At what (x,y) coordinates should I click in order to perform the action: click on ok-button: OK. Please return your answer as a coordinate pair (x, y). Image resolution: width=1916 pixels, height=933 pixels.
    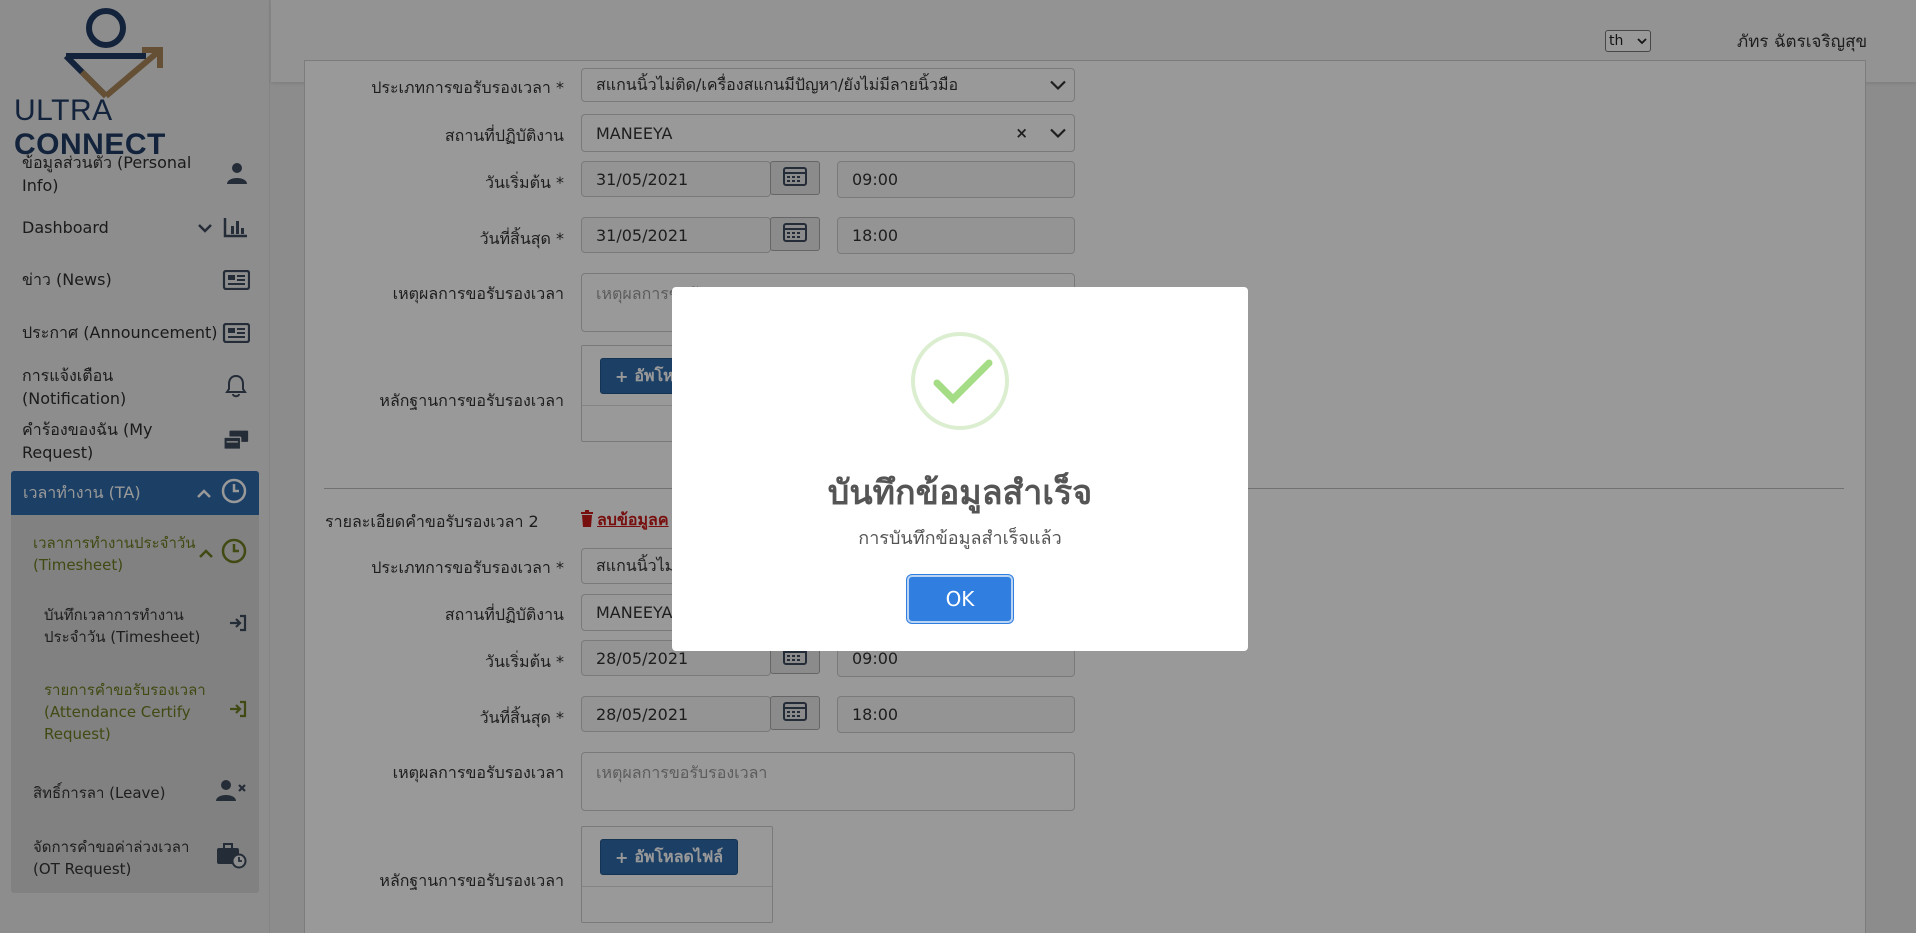
    Looking at the image, I should click on (960, 599).